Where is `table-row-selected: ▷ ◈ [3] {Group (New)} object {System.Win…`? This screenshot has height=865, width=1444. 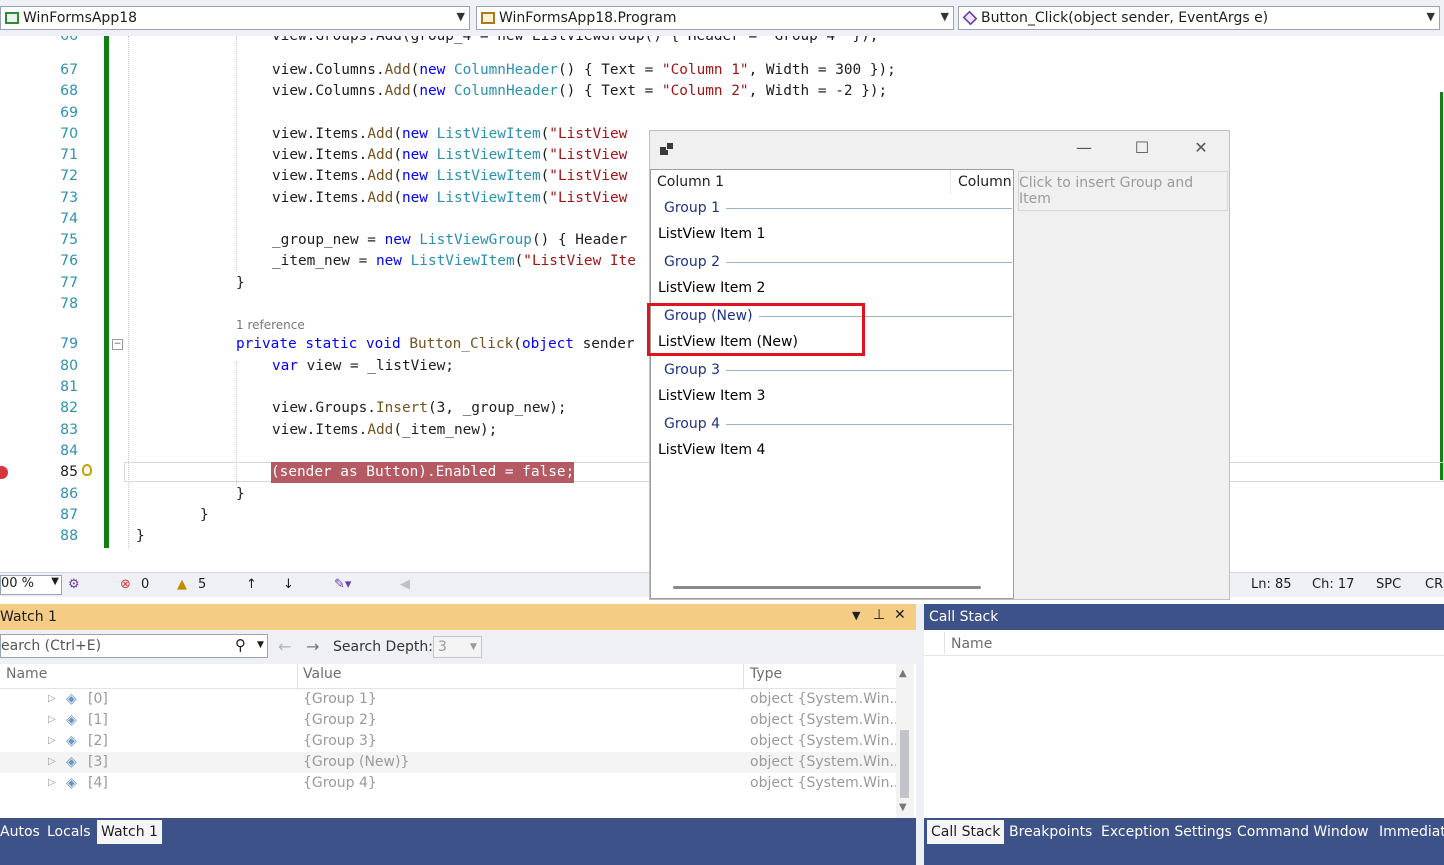
table-row-selected: ▷ ◈ [3] {Group (New)} object {System.Win… is located at coordinates (451, 762).